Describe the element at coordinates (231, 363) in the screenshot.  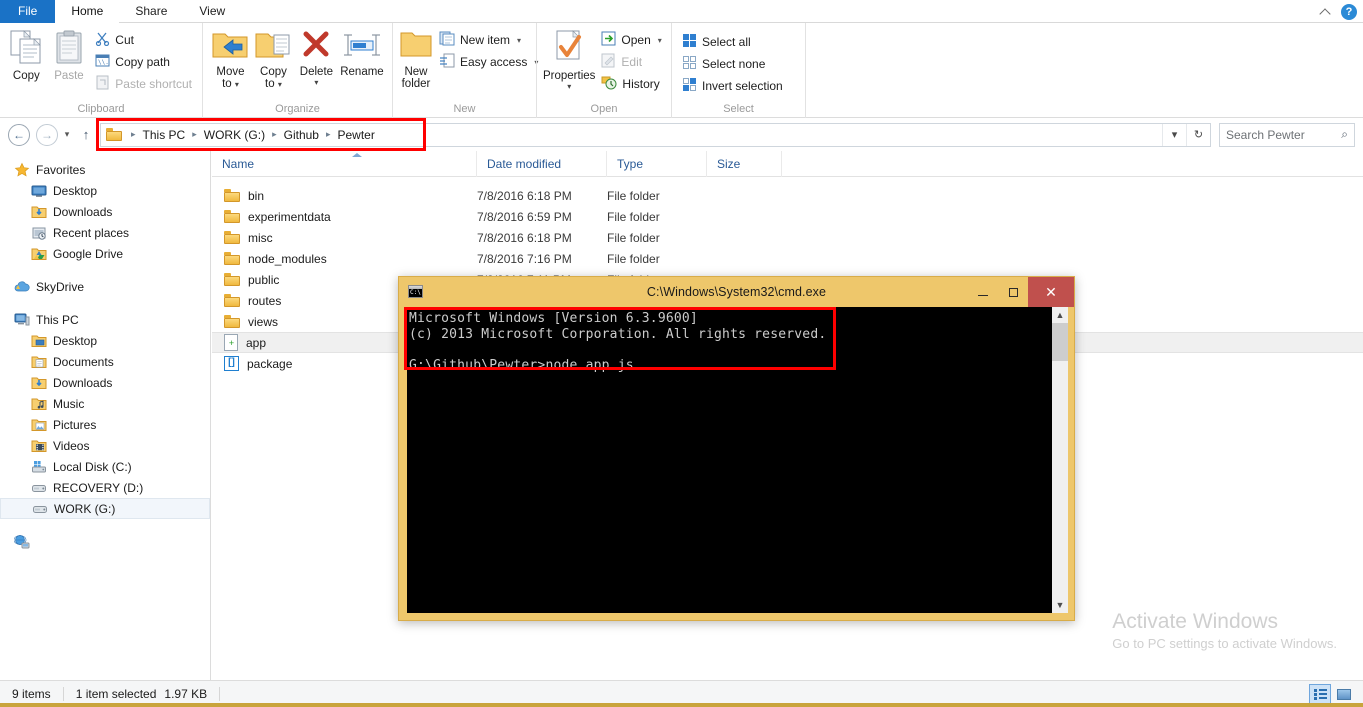
I see `json-file-icon: []` at that location.